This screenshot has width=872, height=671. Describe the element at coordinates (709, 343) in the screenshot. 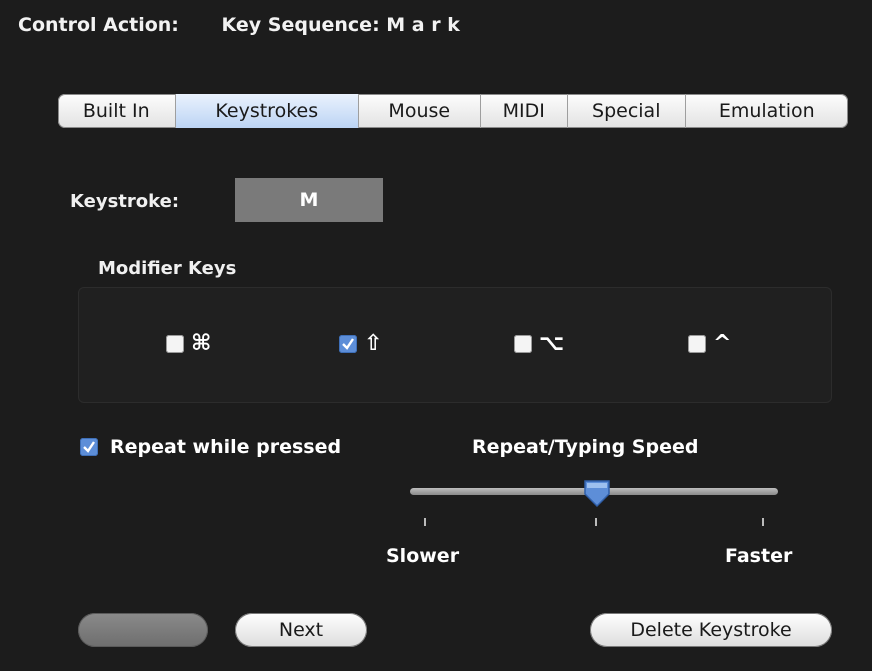

I see `modifier-control: ^` at that location.